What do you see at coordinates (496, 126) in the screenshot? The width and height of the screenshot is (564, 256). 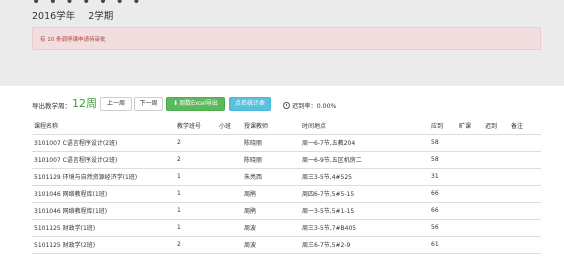 I see `column-header-late-count: 迟到` at bounding box center [496, 126].